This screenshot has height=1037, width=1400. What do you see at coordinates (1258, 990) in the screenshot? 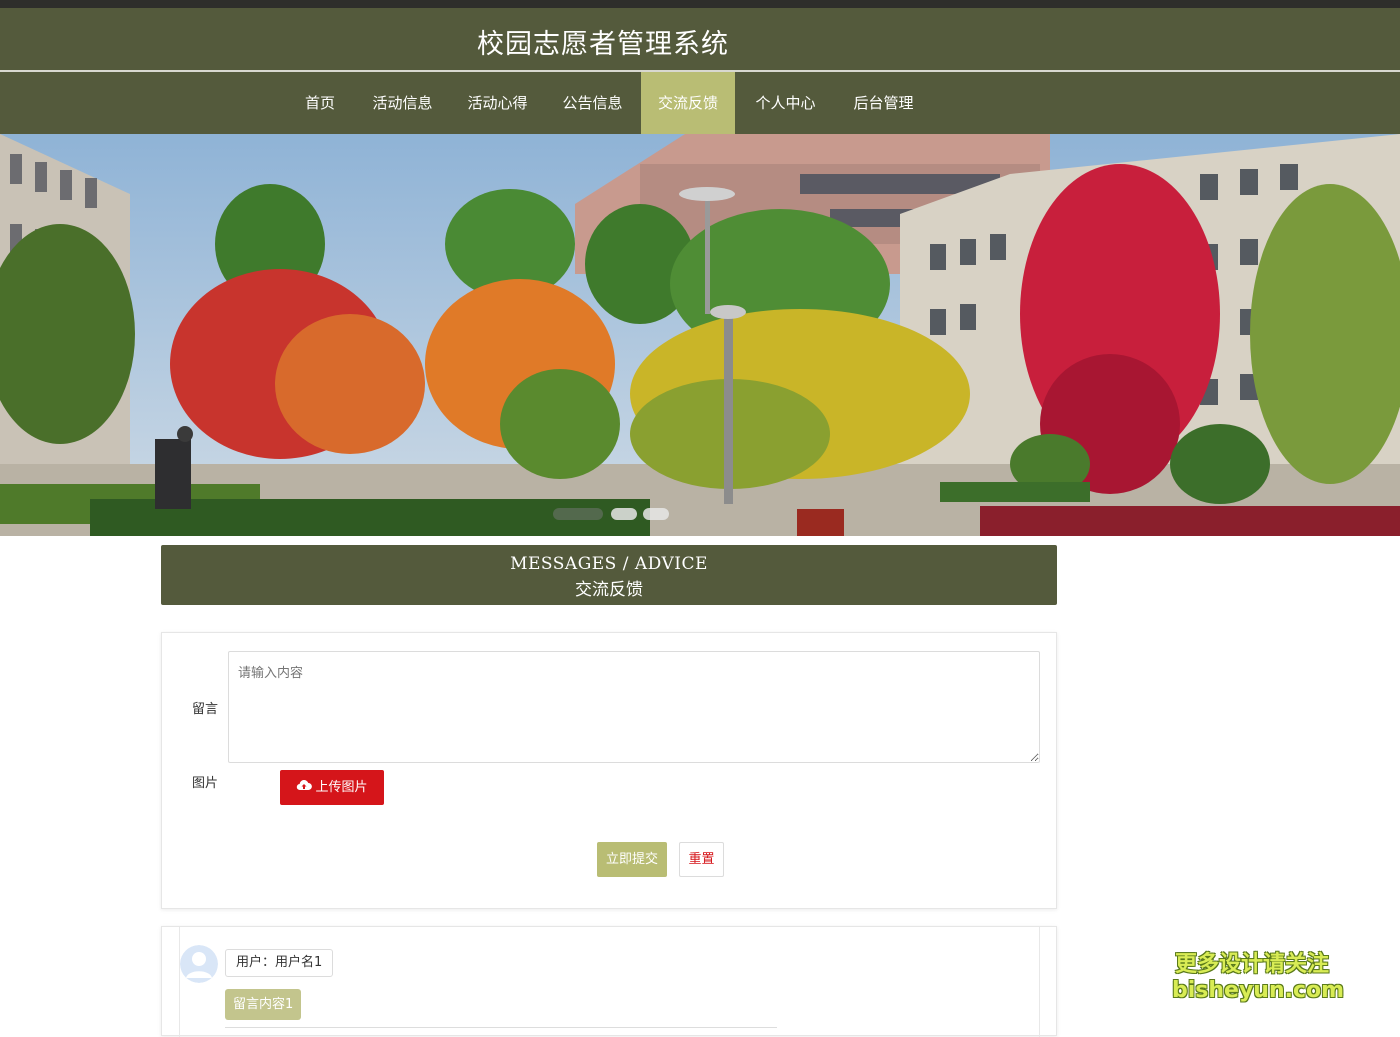
I see `watermark-line2: bisheyun.com` at bounding box center [1258, 990].